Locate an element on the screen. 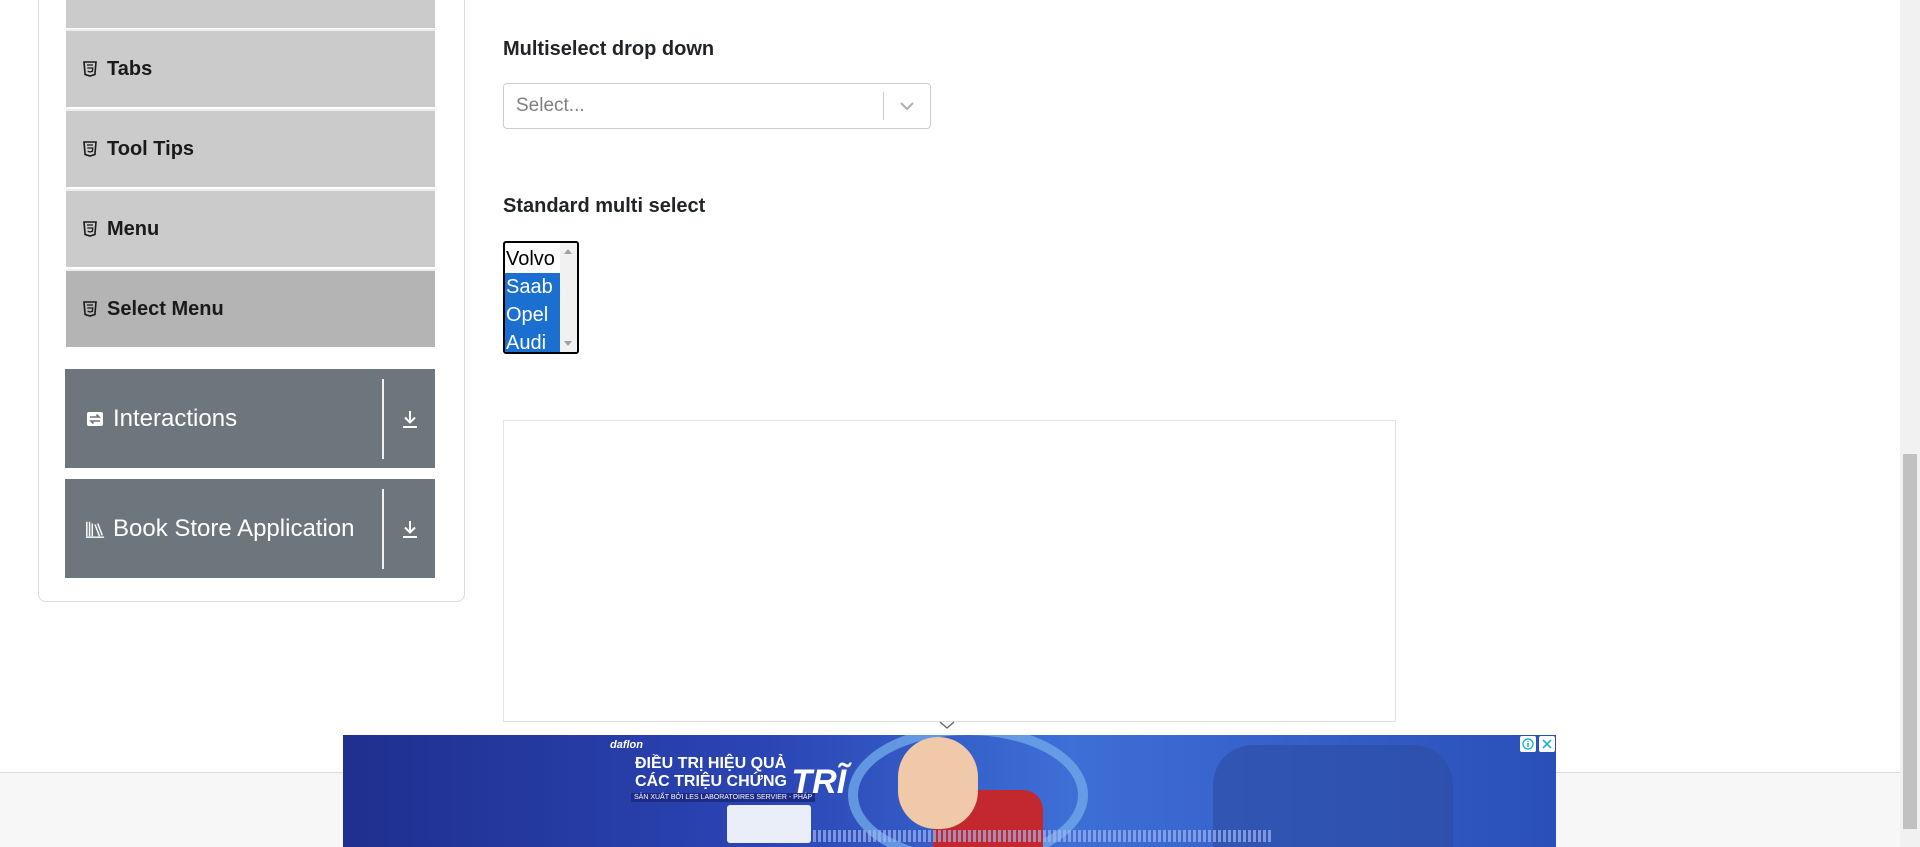 The image size is (1920, 847). ad-headline: ĐIỀU TRỊ HIỆU QUẢ CÁC TRIỆU CHỨNG TRĨ is located at coordinates (740, 777).